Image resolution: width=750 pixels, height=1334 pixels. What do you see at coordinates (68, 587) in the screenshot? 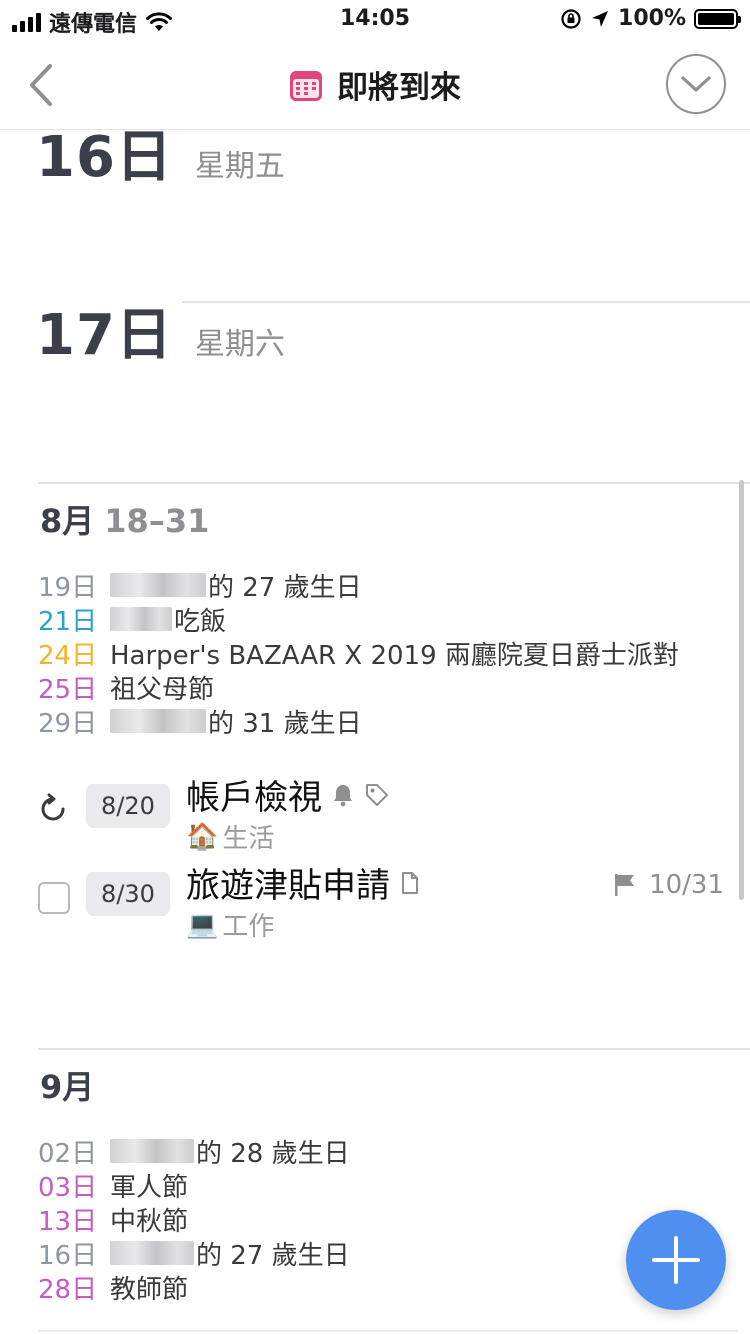
I see `event-date: 19日` at bounding box center [68, 587].